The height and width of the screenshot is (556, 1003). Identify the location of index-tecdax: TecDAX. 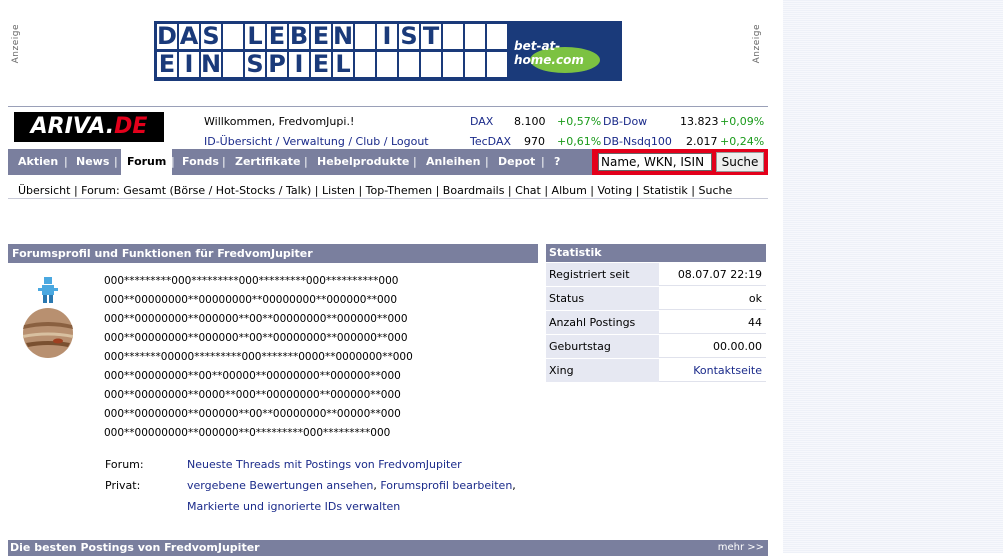
(490, 141).